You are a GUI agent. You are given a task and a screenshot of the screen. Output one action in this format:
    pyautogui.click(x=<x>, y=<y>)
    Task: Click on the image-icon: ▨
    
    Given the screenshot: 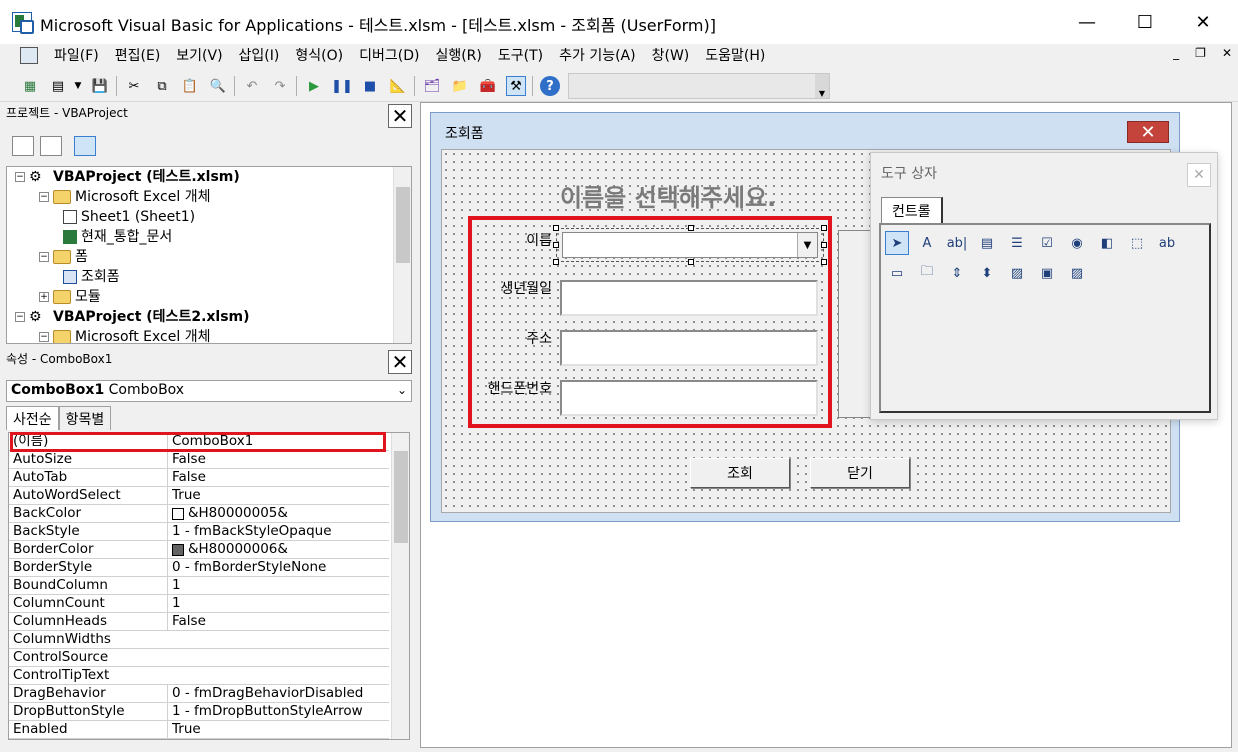 What is the action you would take?
    pyautogui.click(x=1017, y=273)
    